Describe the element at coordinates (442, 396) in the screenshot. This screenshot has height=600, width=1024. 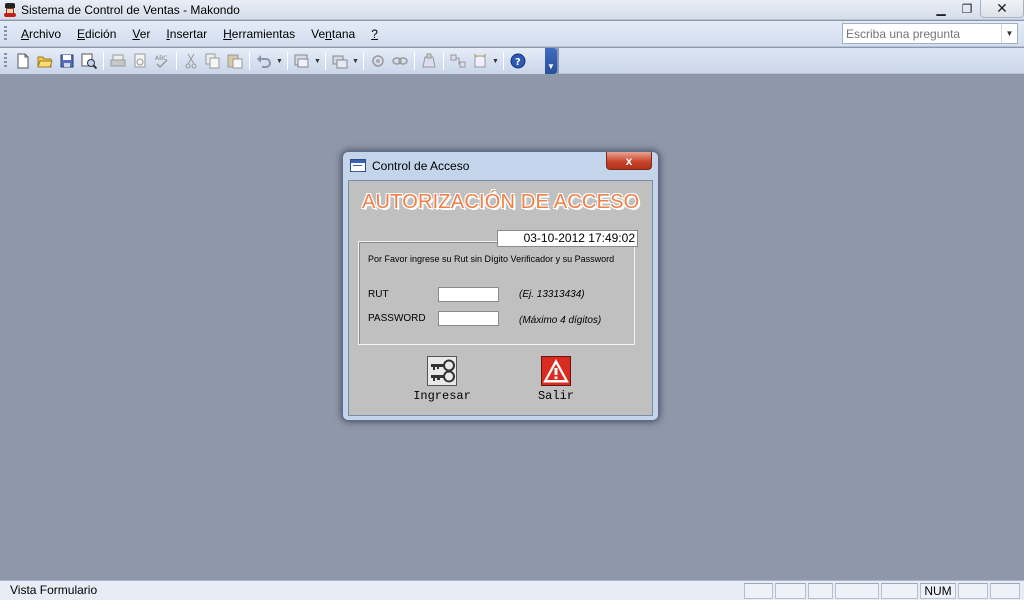
I see `ingresar-label: Ingresar` at that location.